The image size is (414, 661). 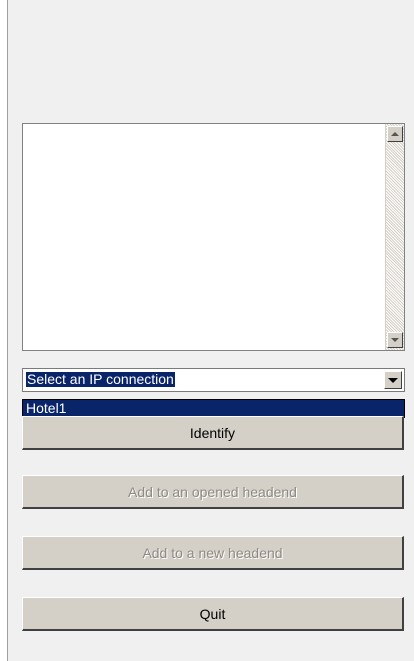 I want to click on ip-connection-selected-text: Select an IP connection, so click(x=100, y=379).